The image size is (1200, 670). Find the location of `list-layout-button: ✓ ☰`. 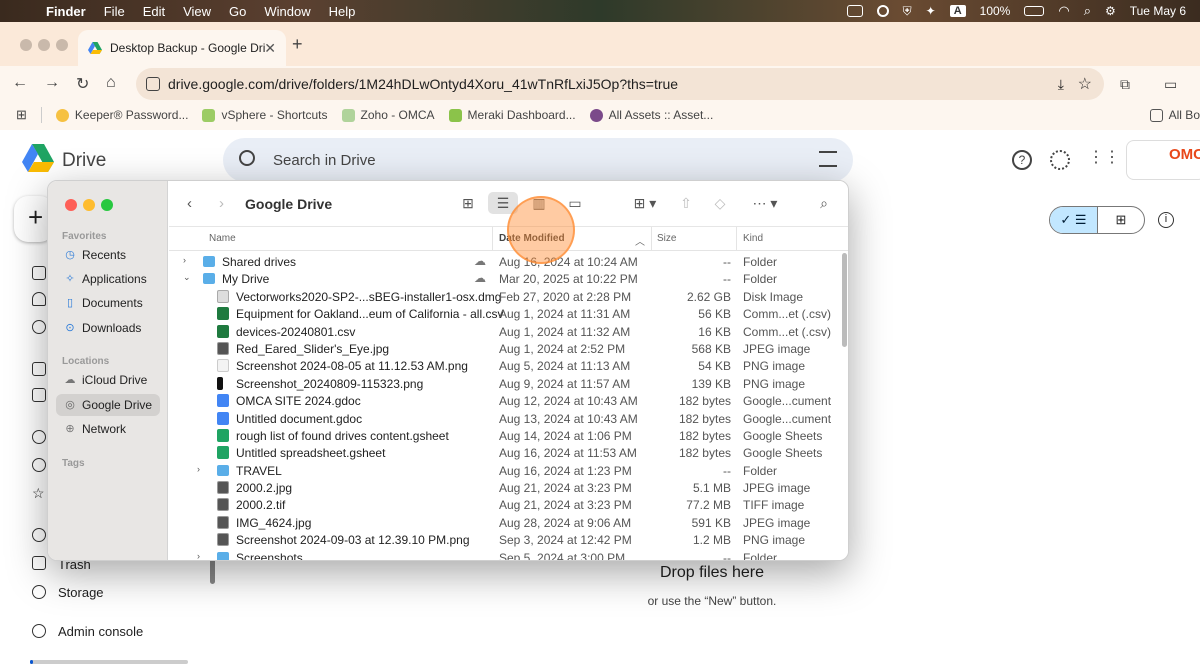

list-layout-button: ✓ ☰ is located at coordinates (1073, 220).